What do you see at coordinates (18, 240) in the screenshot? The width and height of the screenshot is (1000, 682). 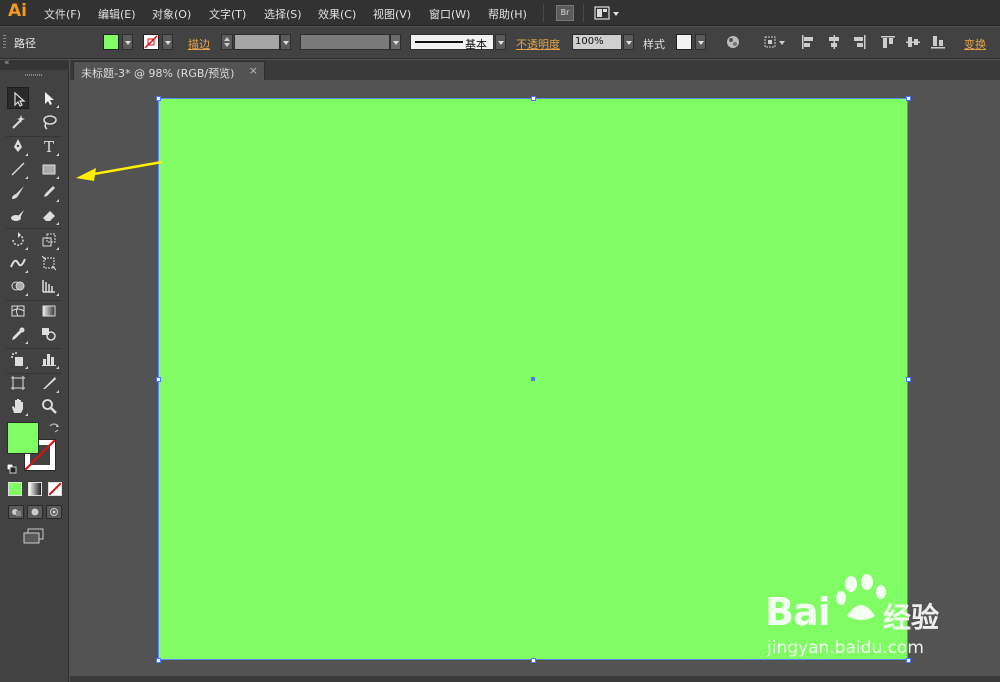 I see `rotate-tool-icon` at bounding box center [18, 240].